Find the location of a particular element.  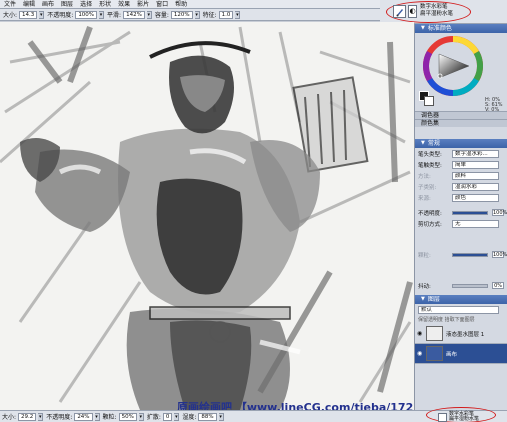

grain-fill is located at coordinates (470, 254).